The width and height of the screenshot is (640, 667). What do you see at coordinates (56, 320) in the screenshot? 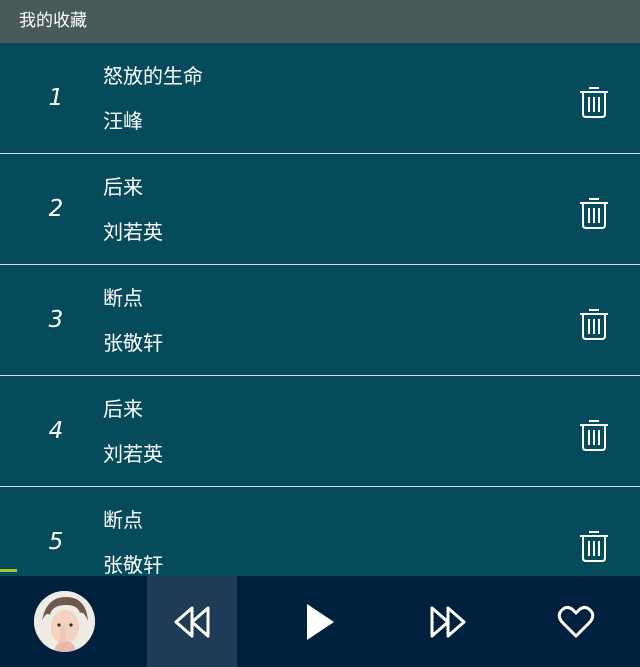
I see `track-number: 3` at bounding box center [56, 320].